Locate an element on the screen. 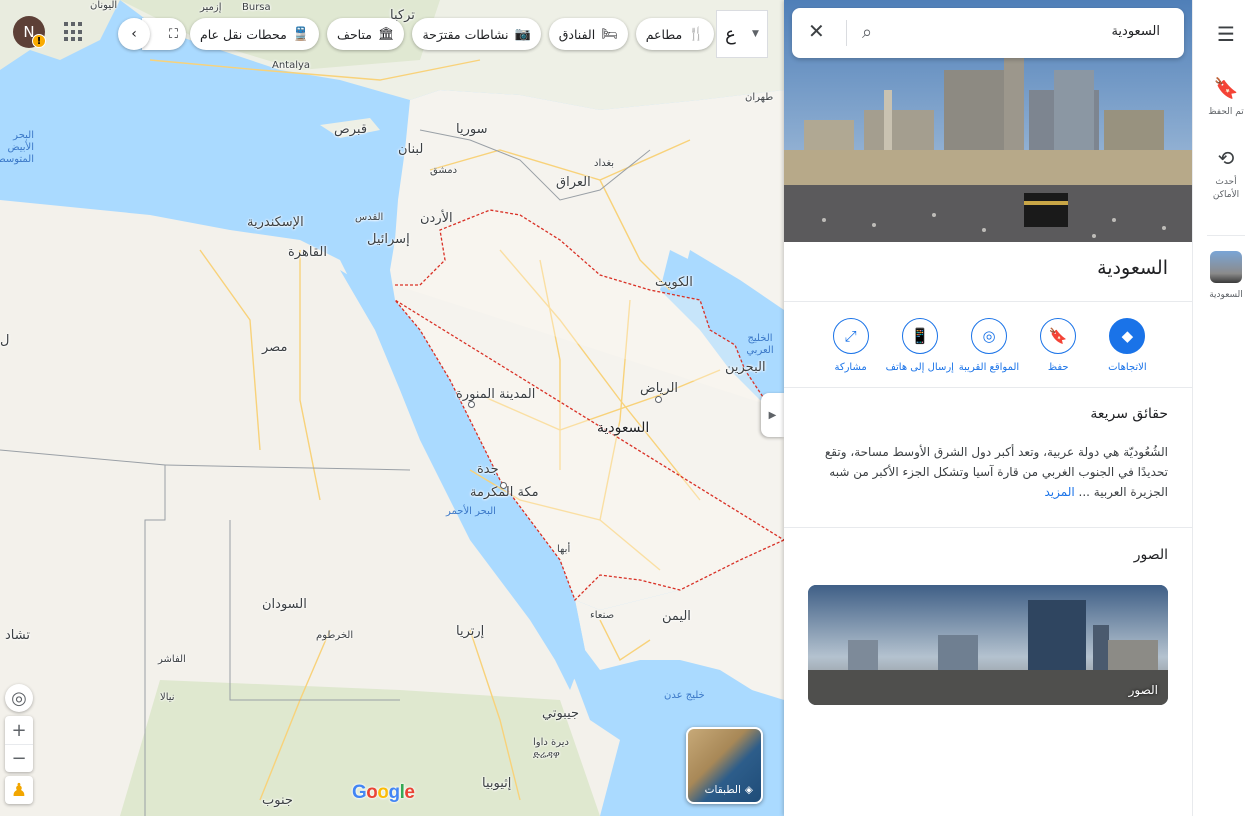  menu-button: ☰ is located at coordinates (1225, 34).